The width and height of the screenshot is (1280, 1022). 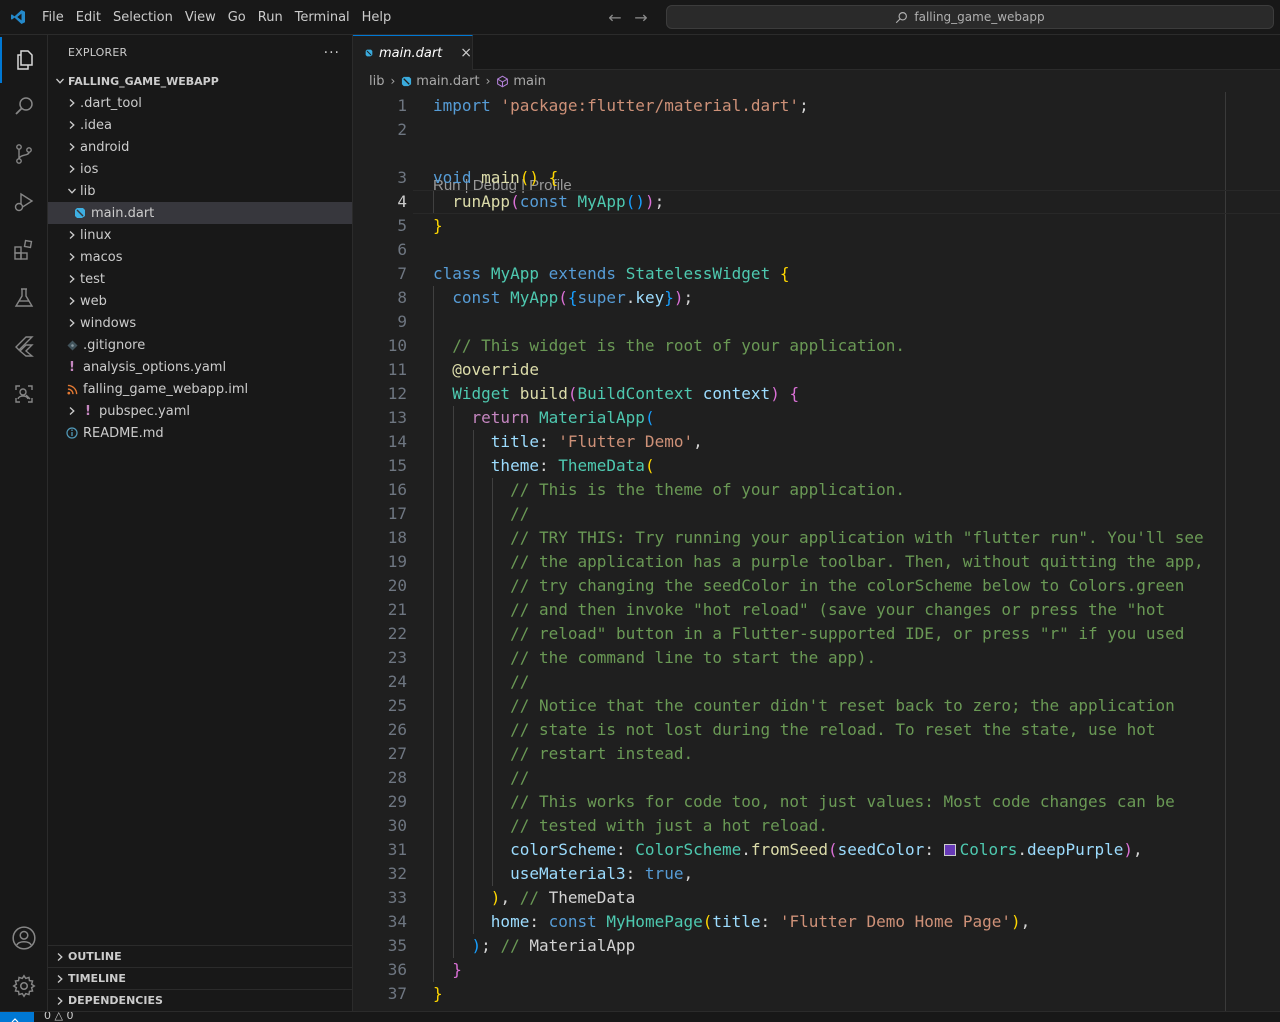 I want to click on line-number: 23, so click(x=397, y=657).